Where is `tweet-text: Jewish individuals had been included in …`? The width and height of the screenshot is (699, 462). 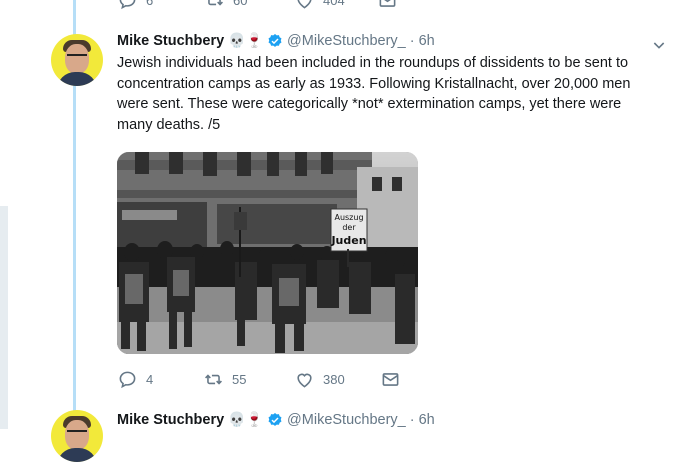 tweet-text: Jewish individuals had been included in … is located at coordinates (374, 94).